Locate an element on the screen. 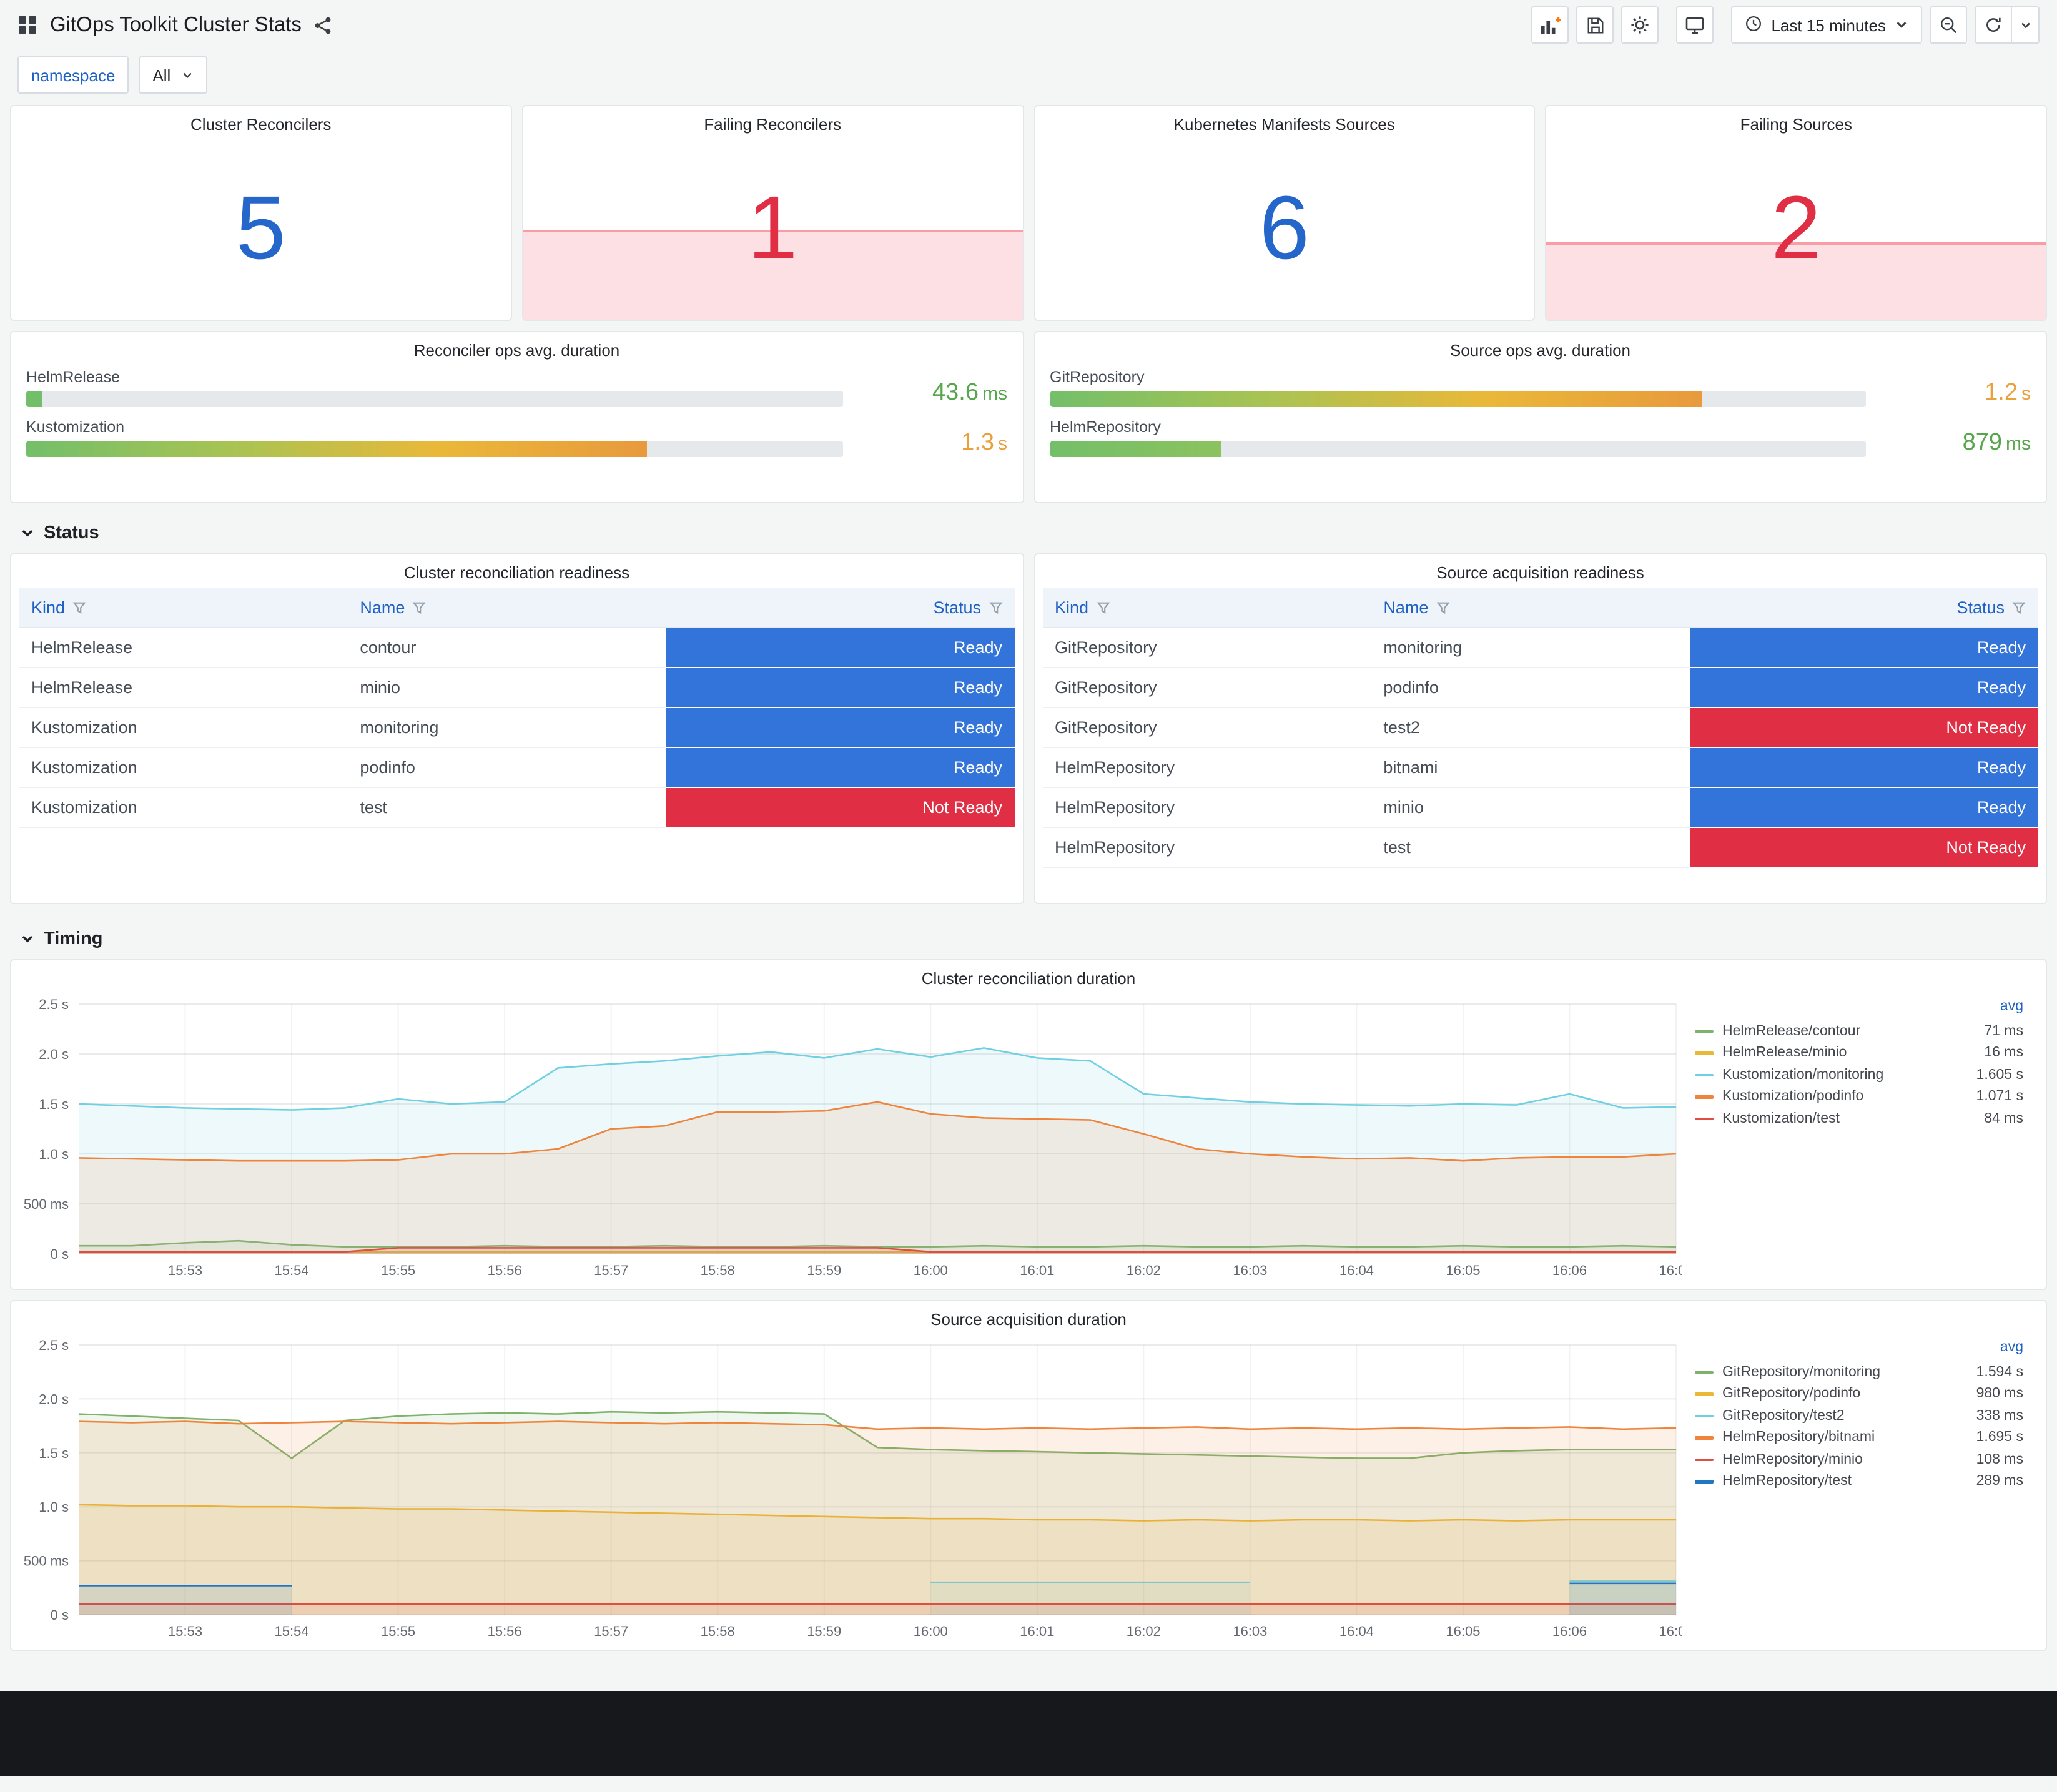  legend-item: HelmRepository/test 289 ms is located at coordinates (1859, 1481).